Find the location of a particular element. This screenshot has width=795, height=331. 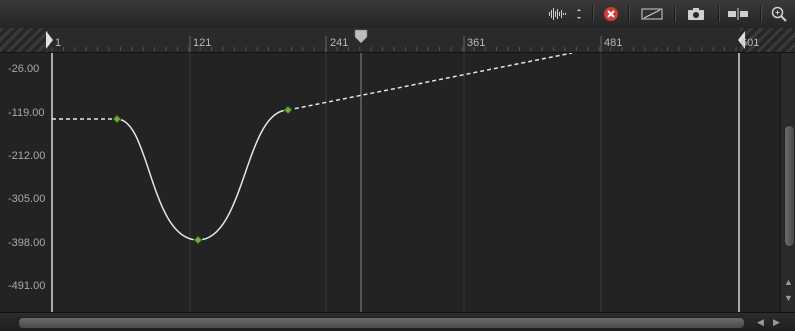

curve-extrapolation-right is located at coordinates (430, 82).